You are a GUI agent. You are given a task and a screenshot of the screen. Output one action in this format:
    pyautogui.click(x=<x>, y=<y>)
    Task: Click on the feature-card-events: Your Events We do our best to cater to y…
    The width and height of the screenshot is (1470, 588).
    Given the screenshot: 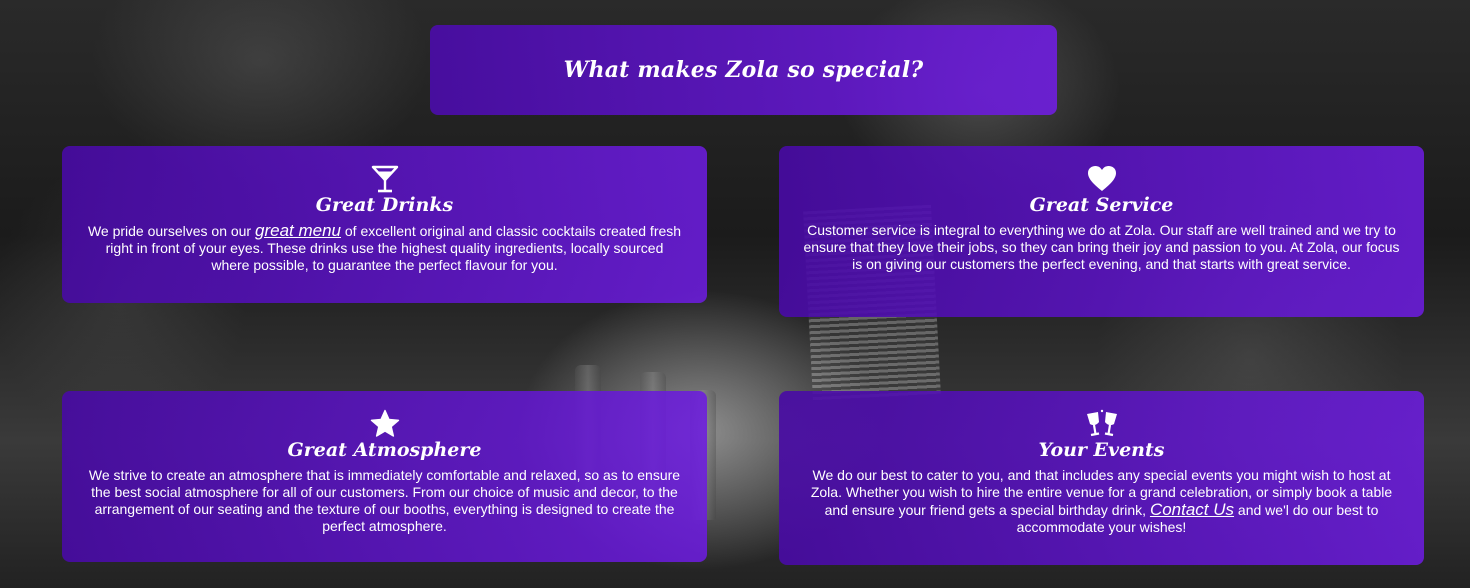 What is the action you would take?
    pyautogui.click(x=1101, y=478)
    